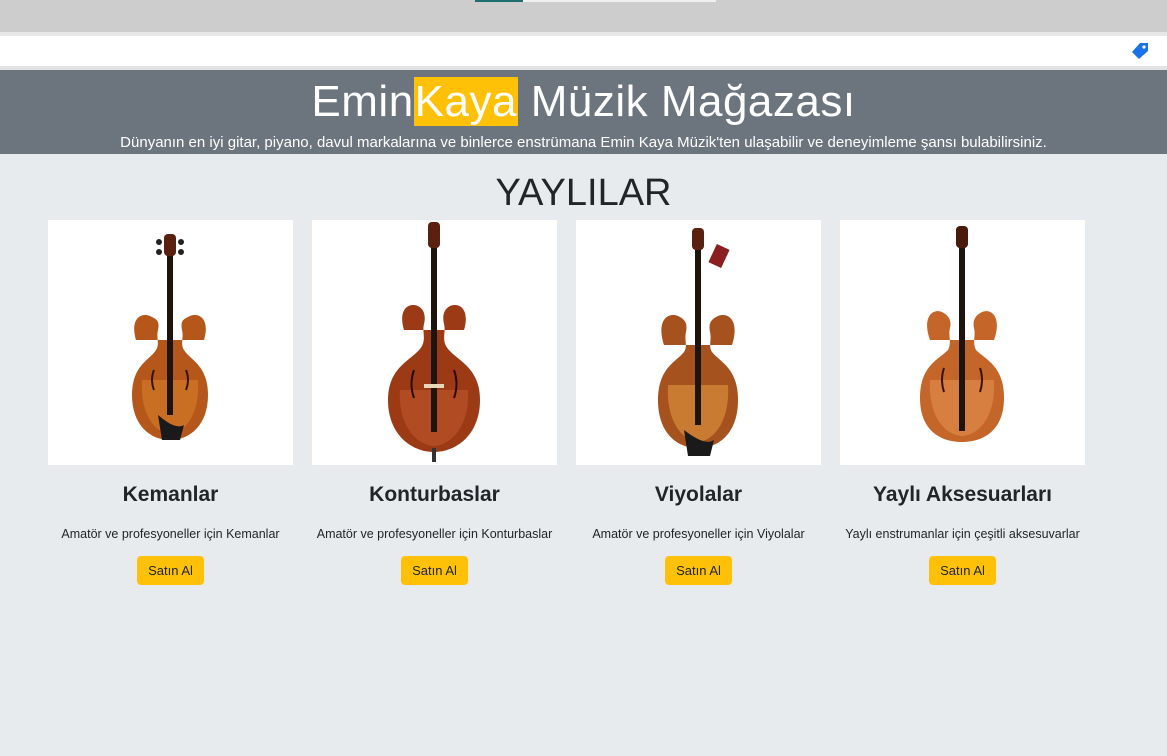  I want to click on tab-strip, so click(619, 1).